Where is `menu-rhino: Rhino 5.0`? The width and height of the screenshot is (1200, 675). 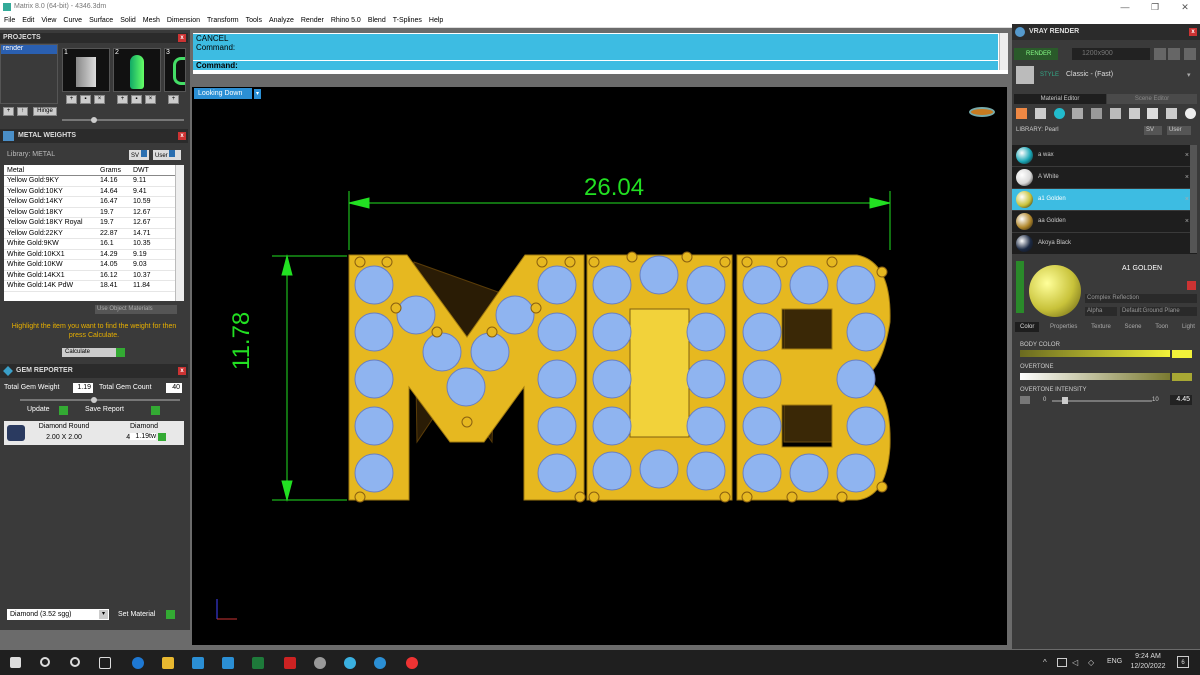 menu-rhino: Rhino 5.0 is located at coordinates (346, 20).